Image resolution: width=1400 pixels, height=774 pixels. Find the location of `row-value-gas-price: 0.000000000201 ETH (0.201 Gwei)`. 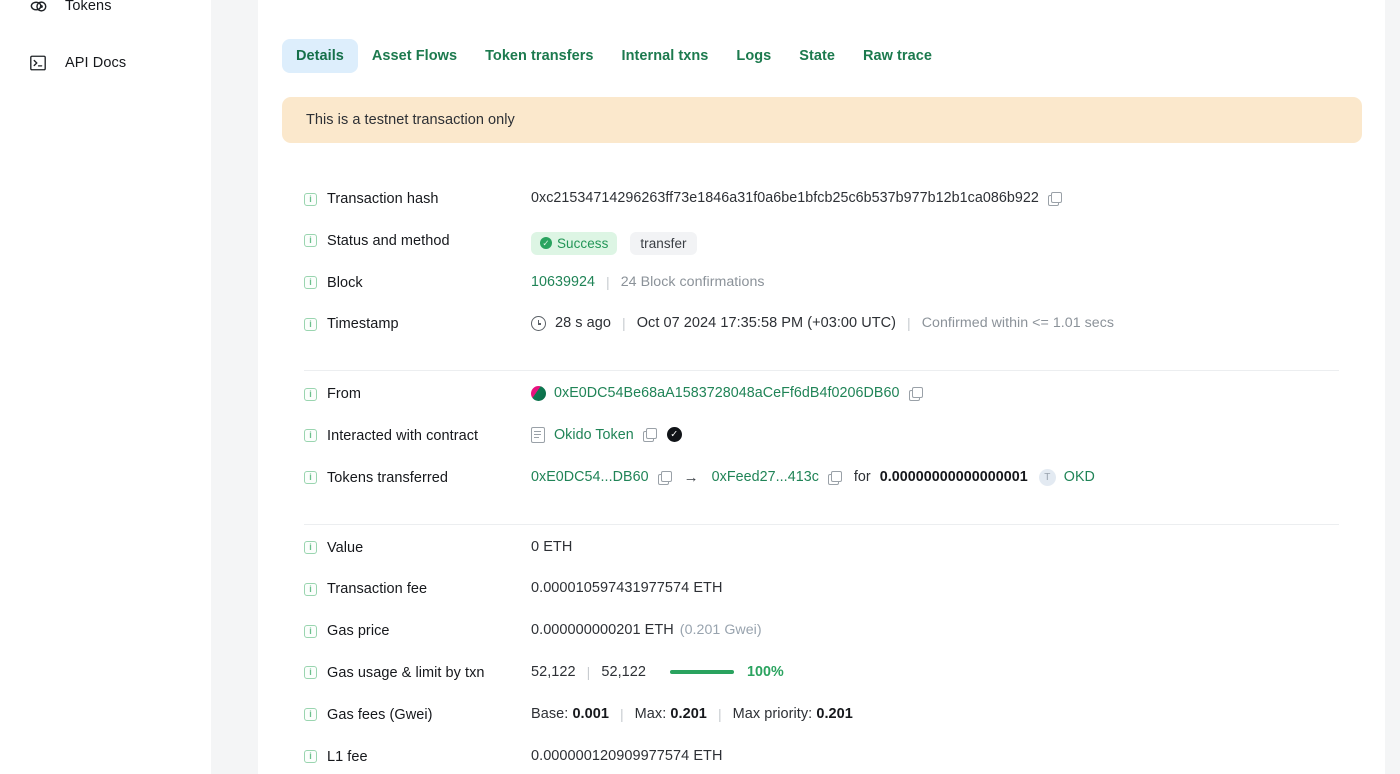

row-value-gas-price: 0.000000000201 ETH (0.201 Gwei) is located at coordinates (646, 629).